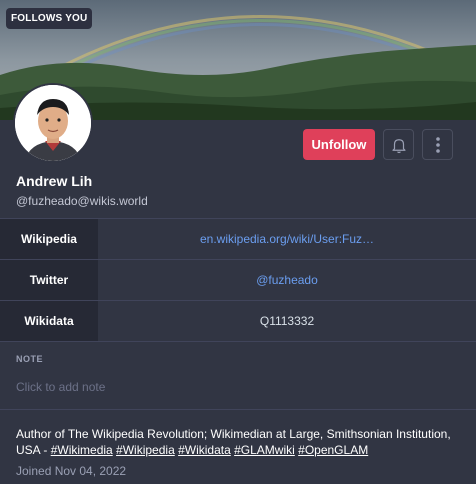  I want to click on more-vertical-icon, so click(437, 144).